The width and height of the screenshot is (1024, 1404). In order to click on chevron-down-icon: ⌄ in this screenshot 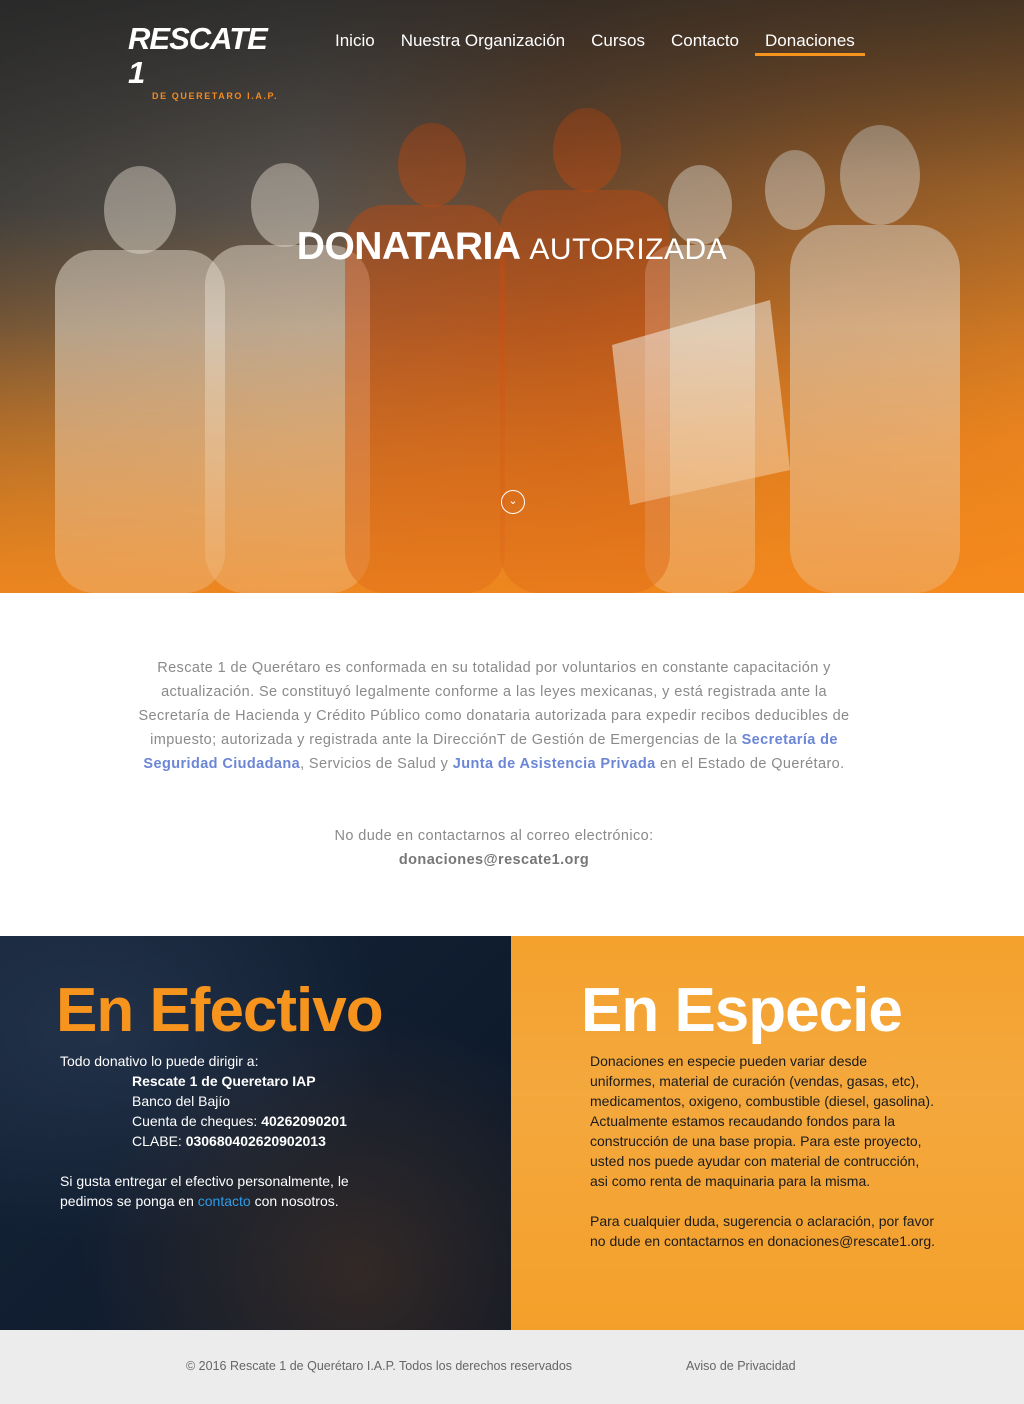, I will do `click(513, 501)`.